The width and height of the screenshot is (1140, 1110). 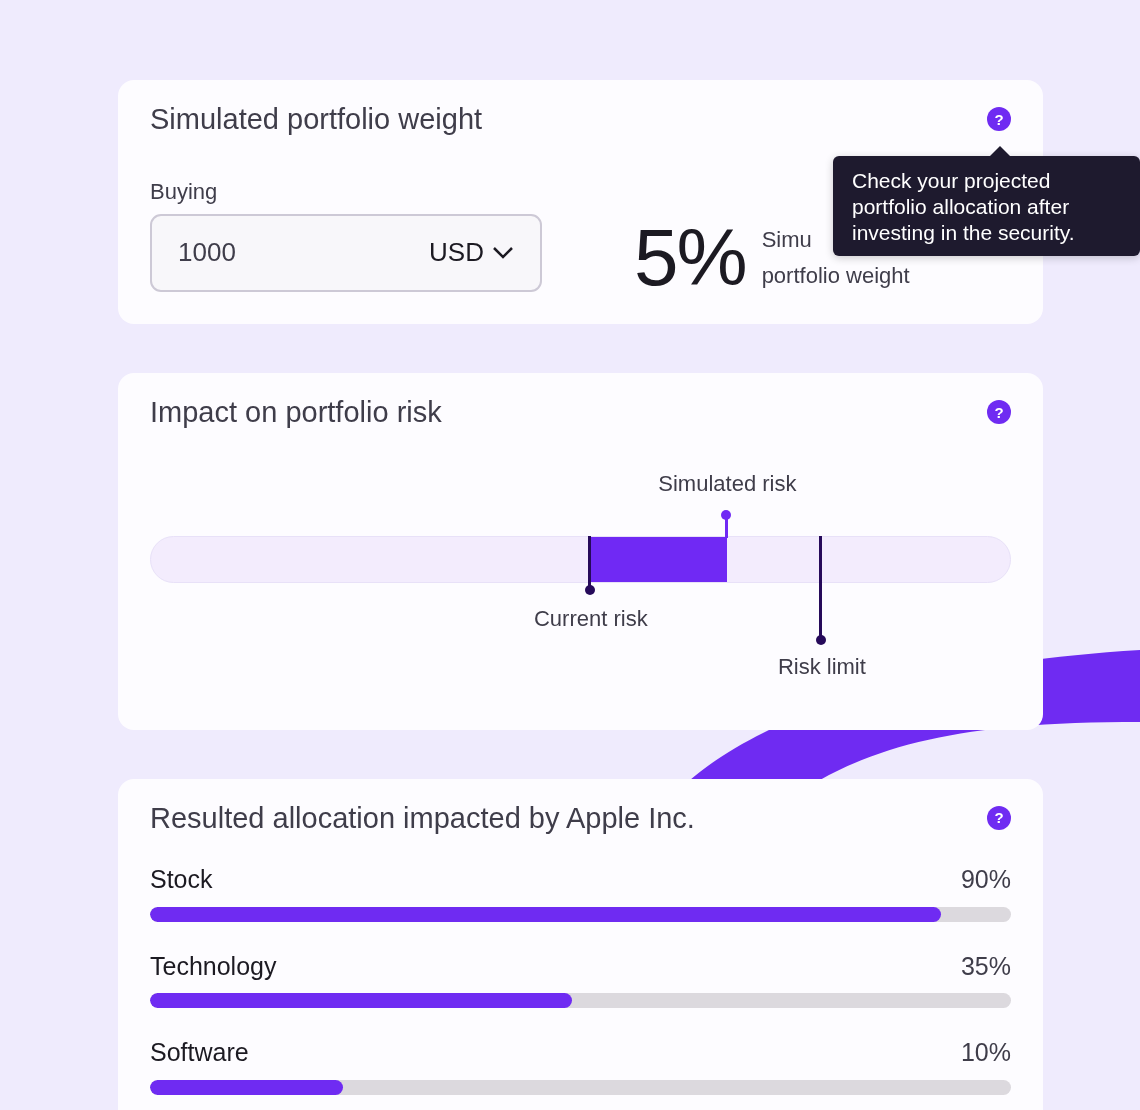 What do you see at coordinates (821, 666) in the screenshot?
I see `marker-label: Risk limit` at bounding box center [821, 666].